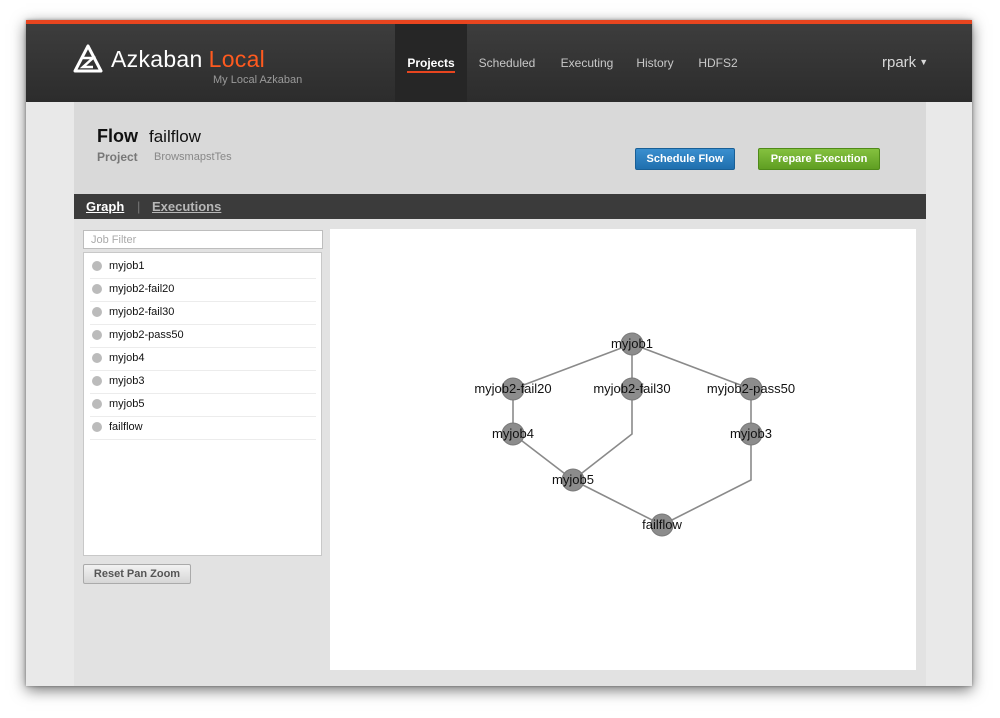  What do you see at coordinates (203, 313) in the screenshot?
I see `job-list-item: myjob2-fail30` at bounding box center [203, 313].